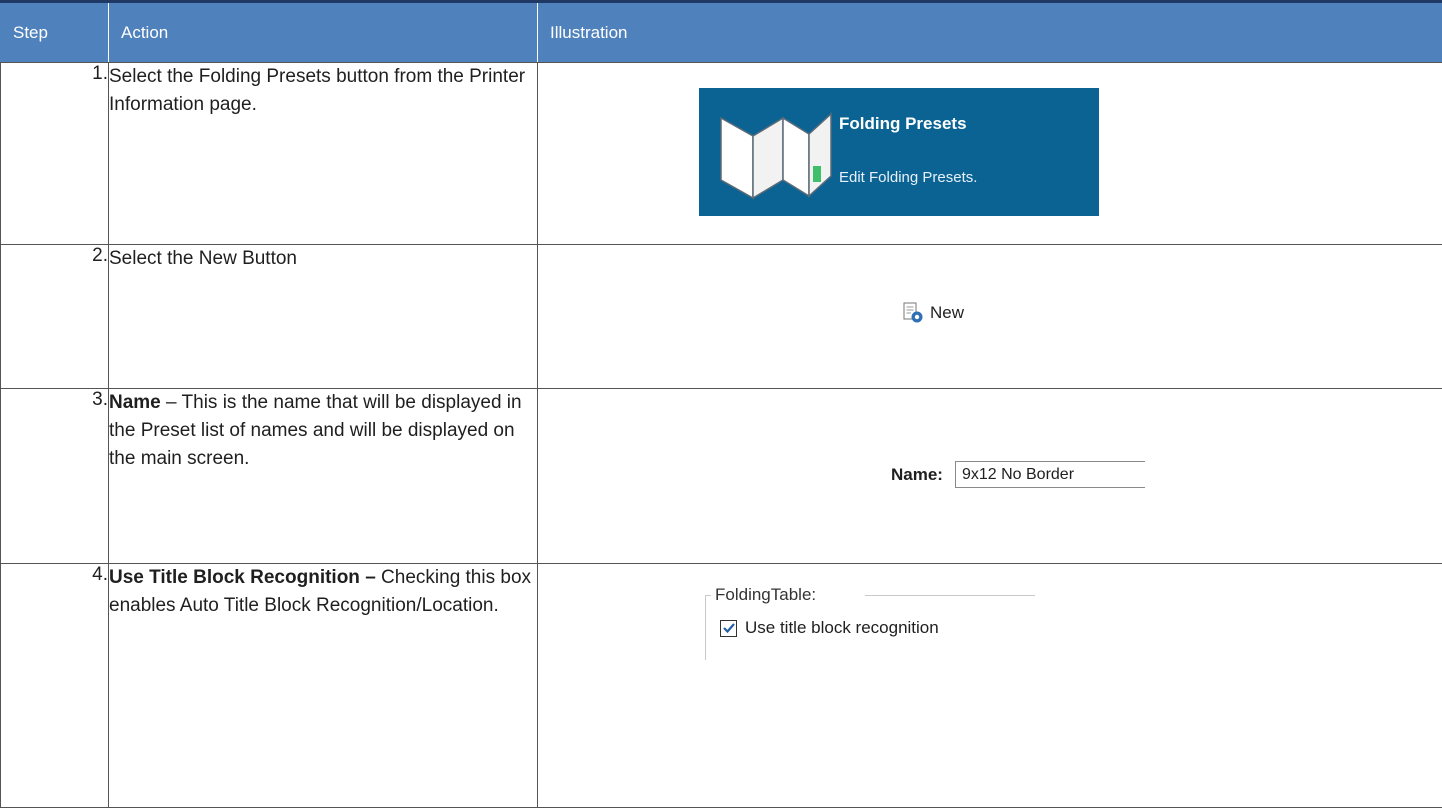 Image resolution: width=1442 pixels, height=808 pixels. Describe the element at coordinates (55, 686) in the screenshot. I see `step-number: 4.` at that location.